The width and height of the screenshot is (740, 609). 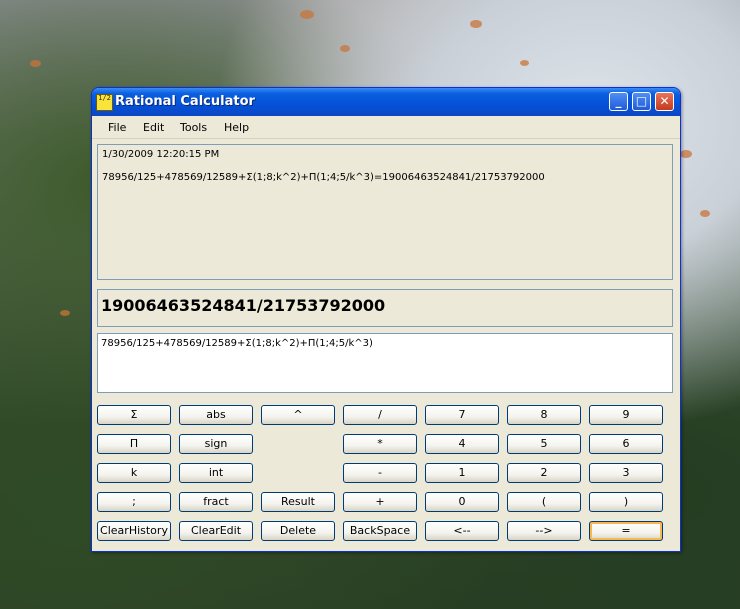 What do you see at coordinates (134, 415) in the screenshot?
I see `sum-button: Σ` at bounding box center [134, 415].